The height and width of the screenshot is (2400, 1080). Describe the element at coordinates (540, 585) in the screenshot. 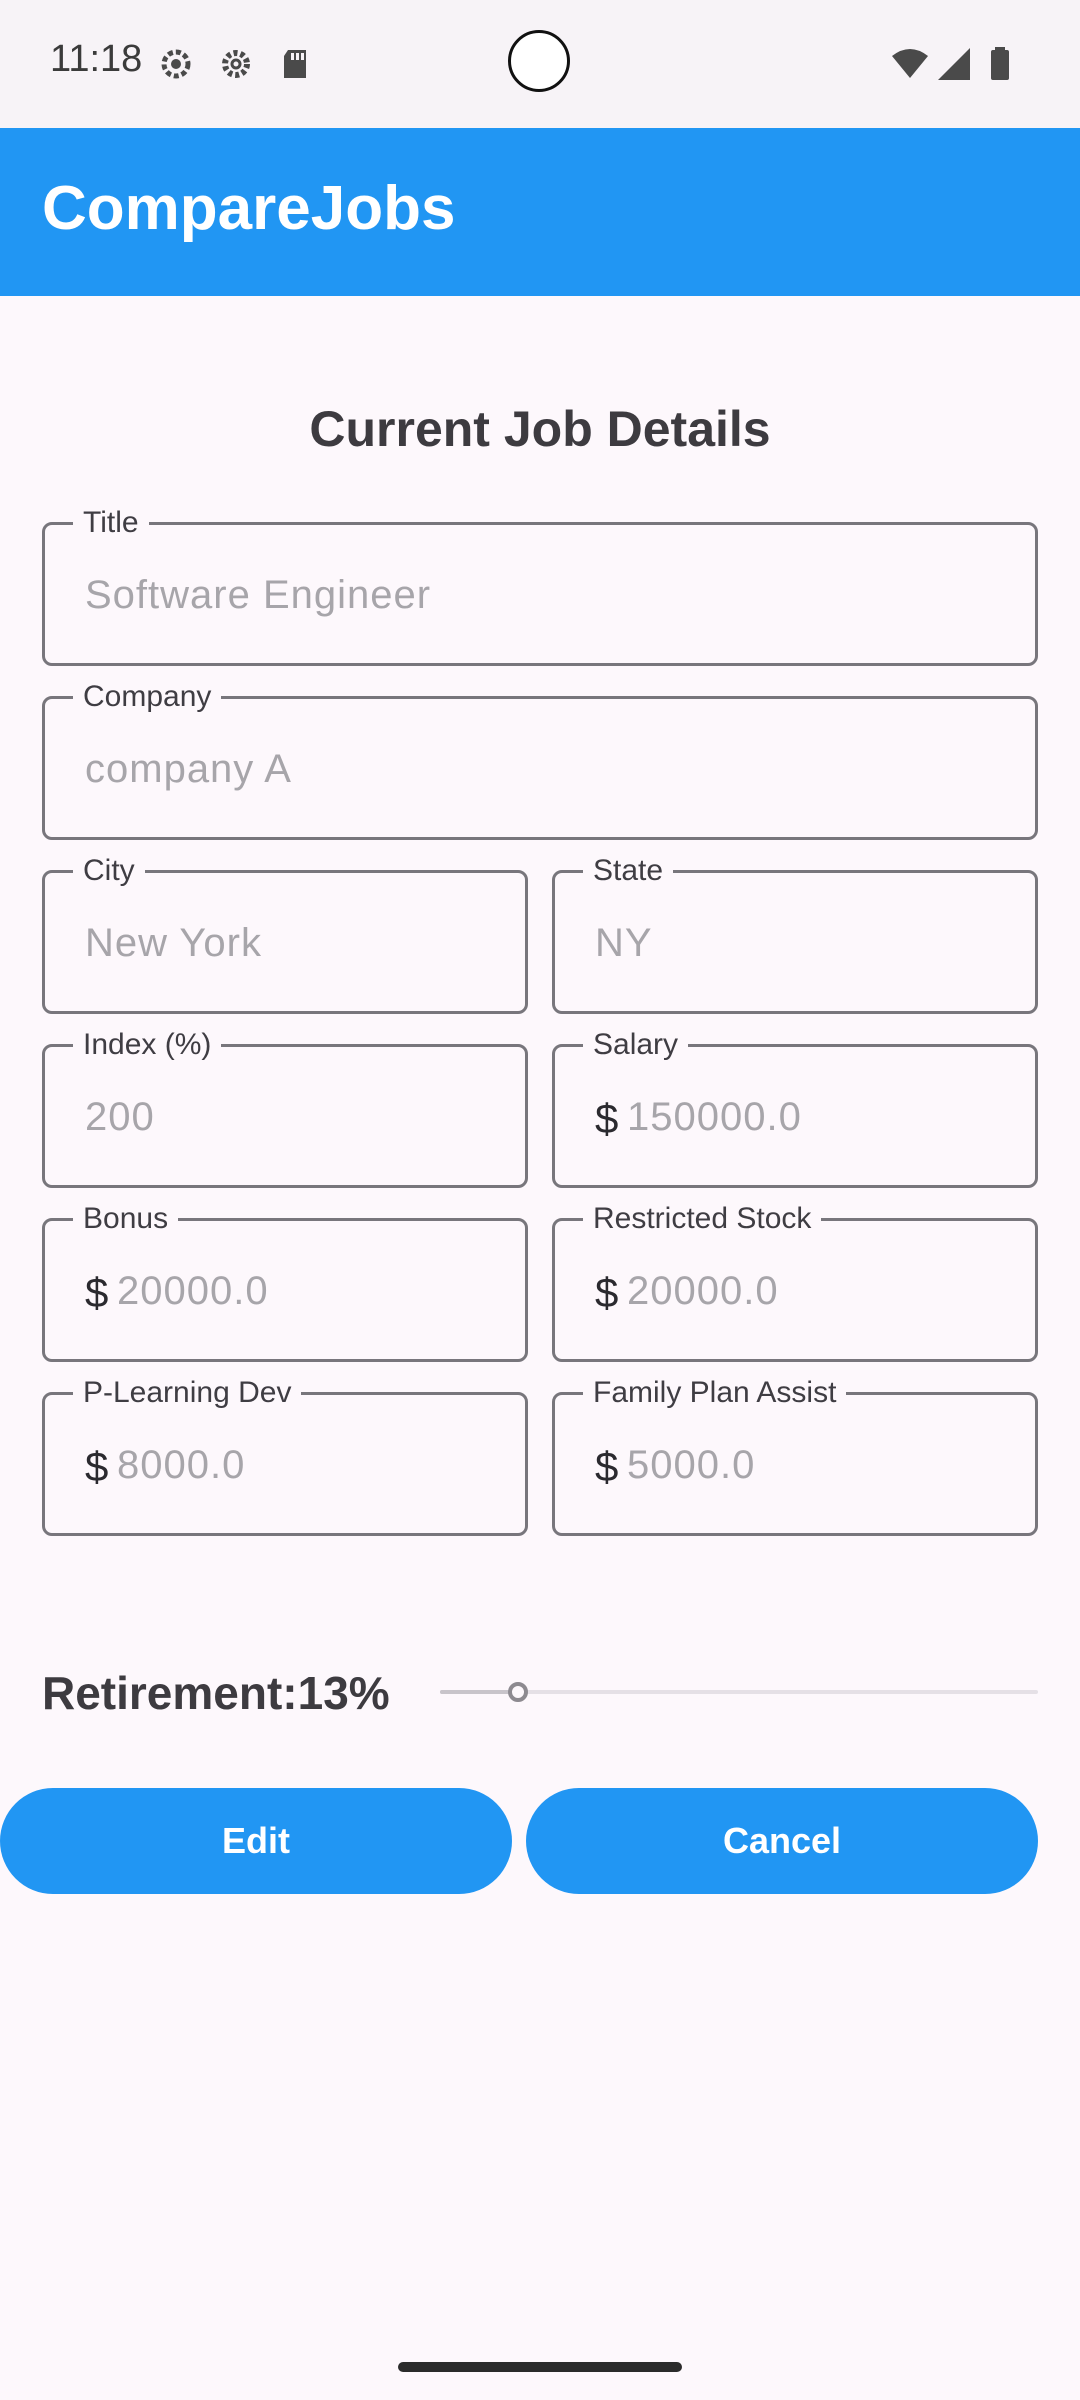

I see `title-field: Title Software Engineer` at that location.